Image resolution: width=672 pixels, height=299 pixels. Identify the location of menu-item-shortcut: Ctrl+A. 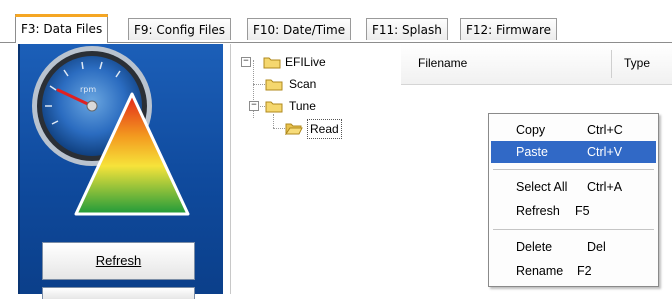
(605, 187).